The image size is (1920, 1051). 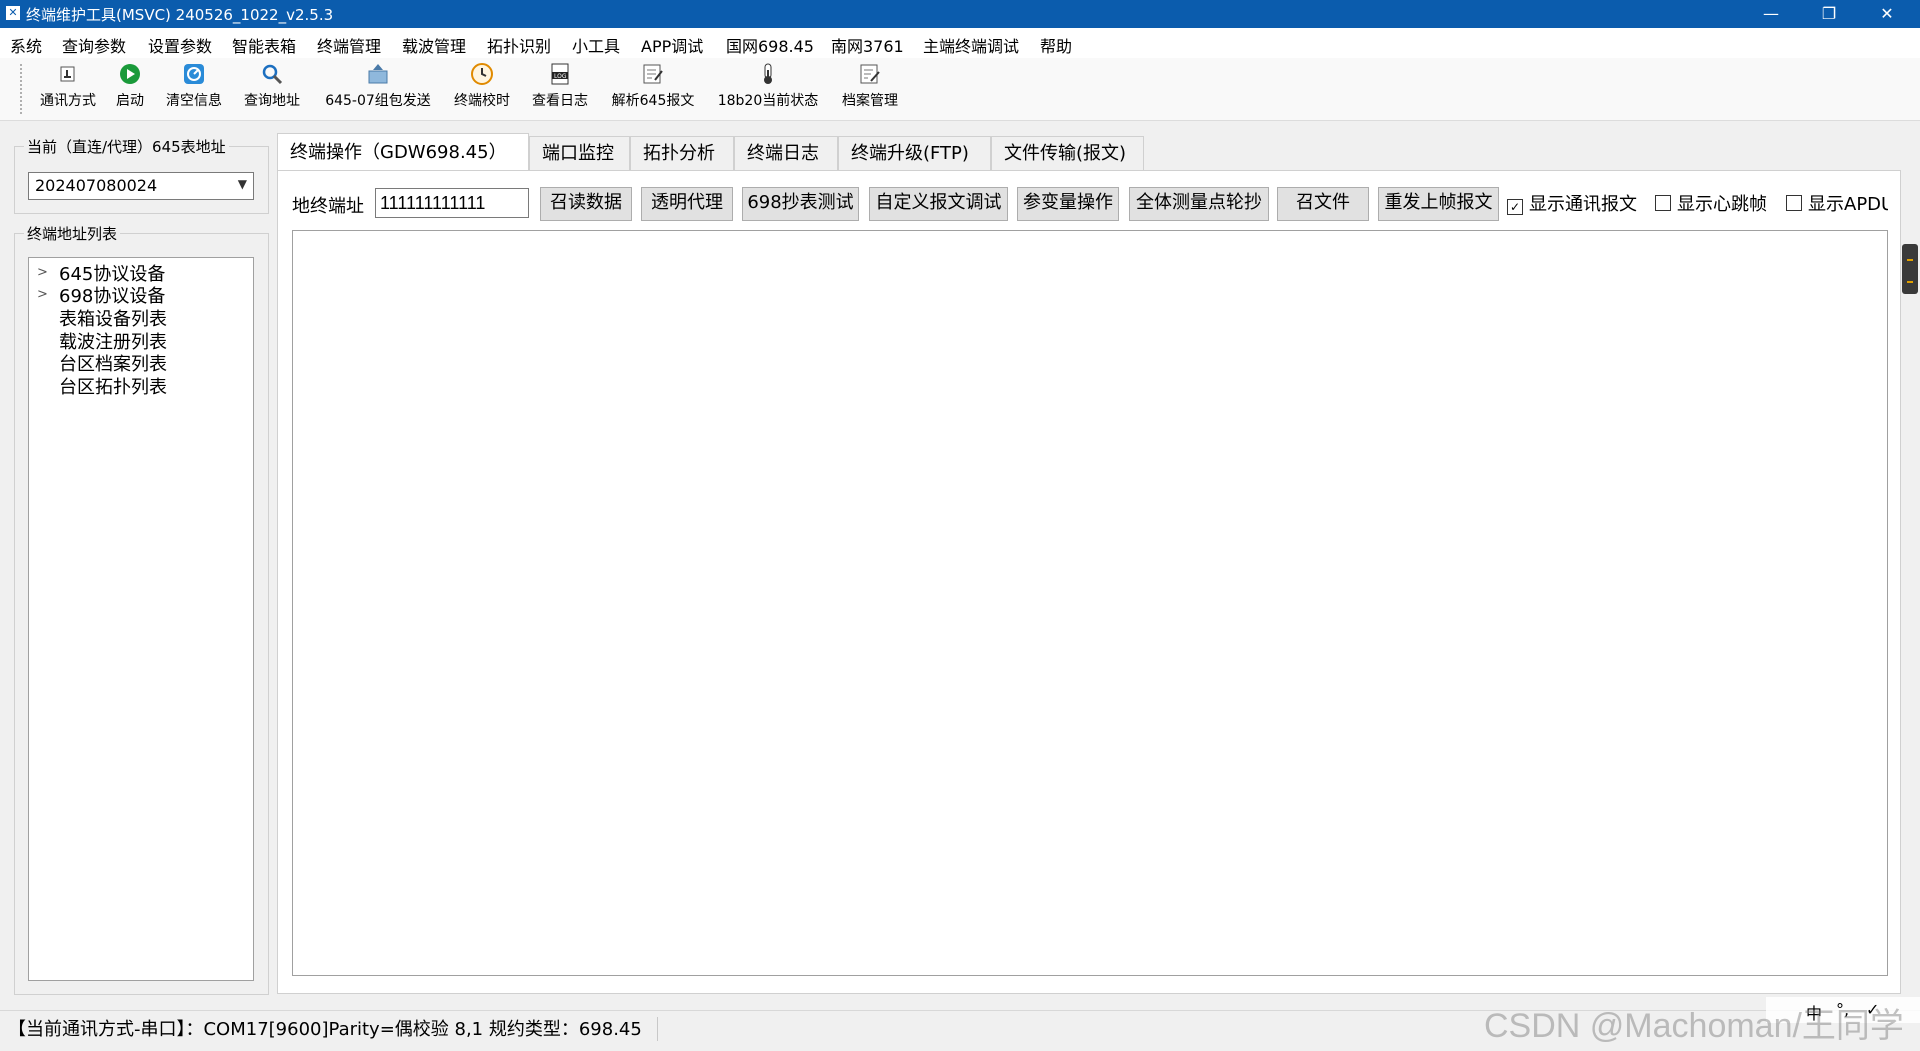 I want to click on send-package-icon, so click(x=378, y=74).